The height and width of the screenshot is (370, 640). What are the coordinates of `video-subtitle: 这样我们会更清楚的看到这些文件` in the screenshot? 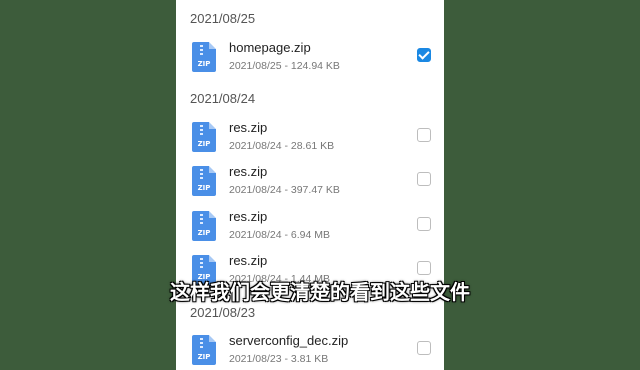 It's located at (320, 292).